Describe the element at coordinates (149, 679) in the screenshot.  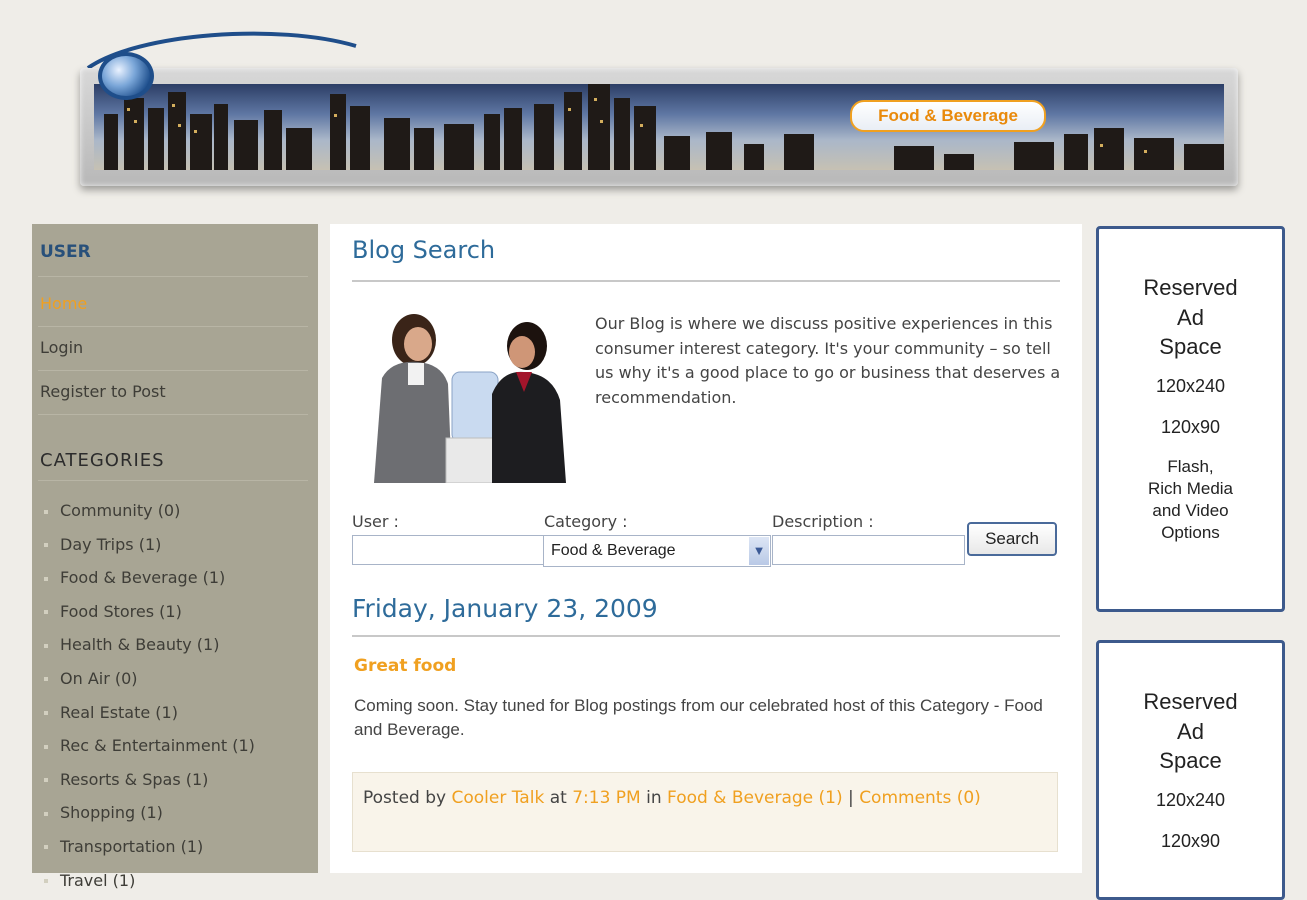
I see `category-item: On Air (0)` at that location.